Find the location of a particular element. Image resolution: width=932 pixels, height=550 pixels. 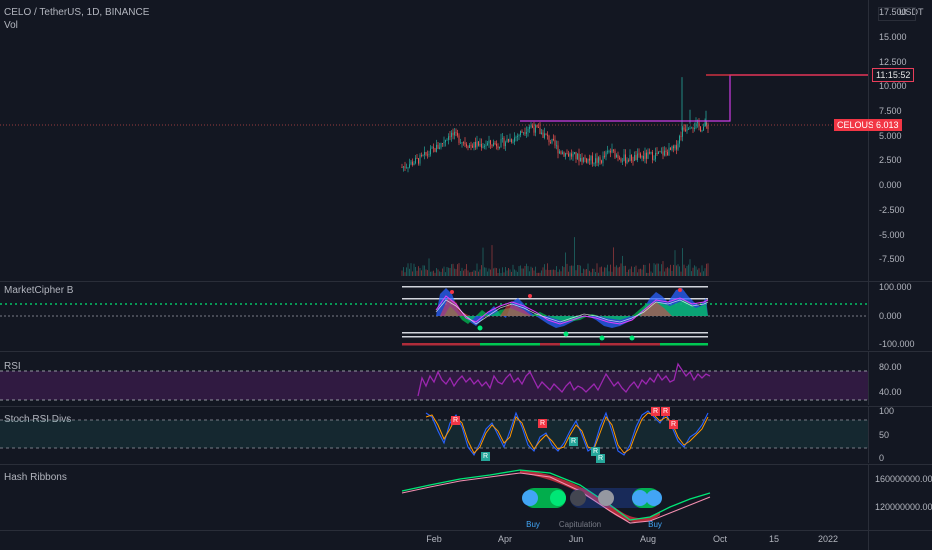

price-tick: 15.000 is located at coordinates (893, 37).